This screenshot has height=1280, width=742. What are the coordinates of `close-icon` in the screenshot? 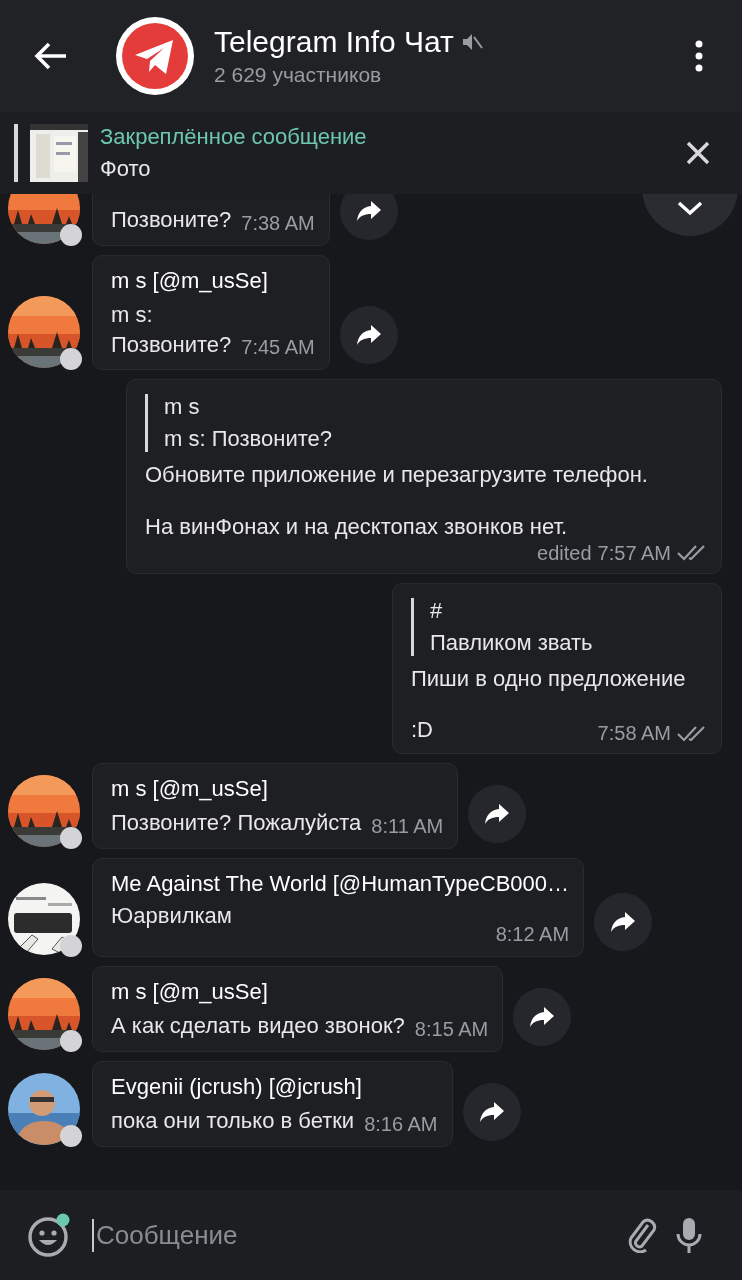 It's located at (698, 153).